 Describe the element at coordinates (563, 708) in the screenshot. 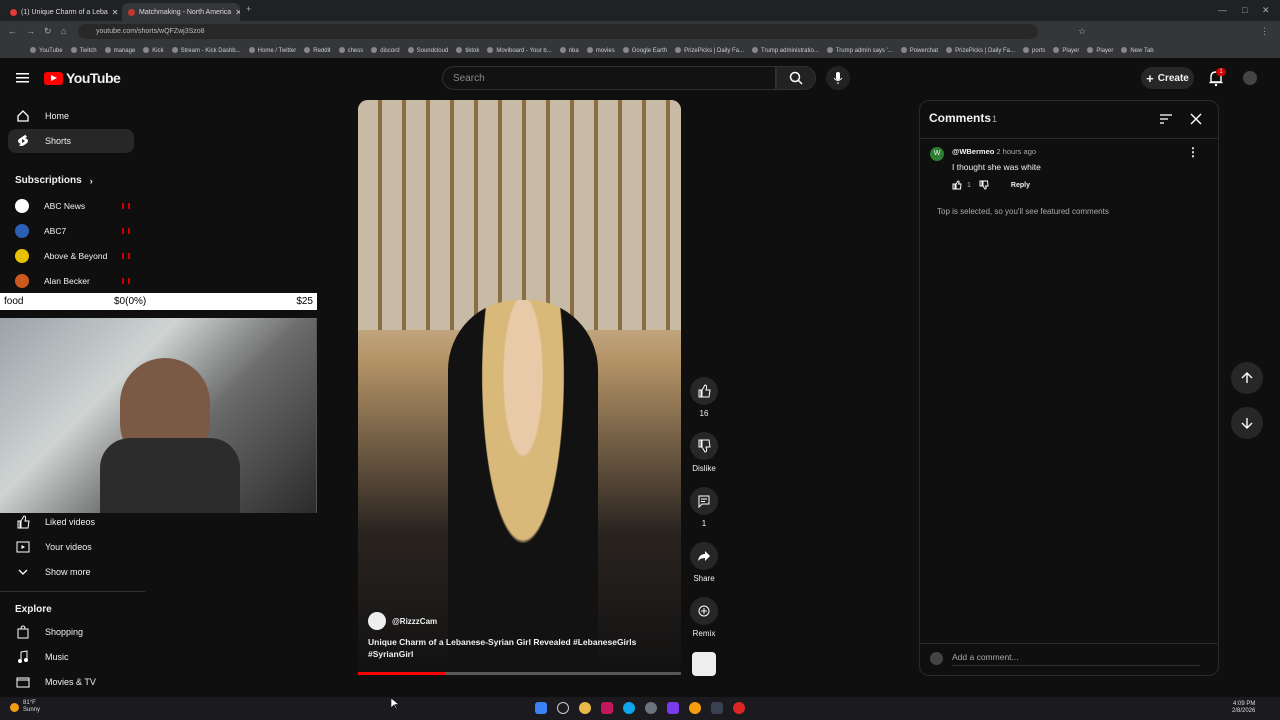

I see `taskbar-search-icon` at that location.